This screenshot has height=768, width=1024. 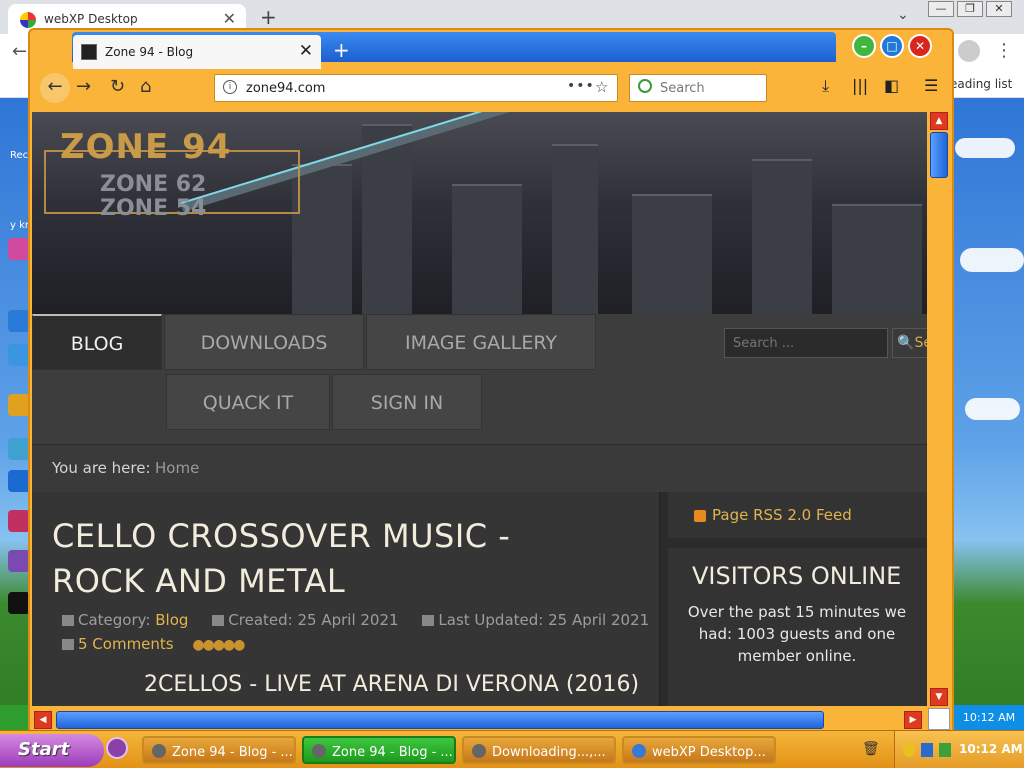 I want to click on banner-building, so click(x=575, y=229).